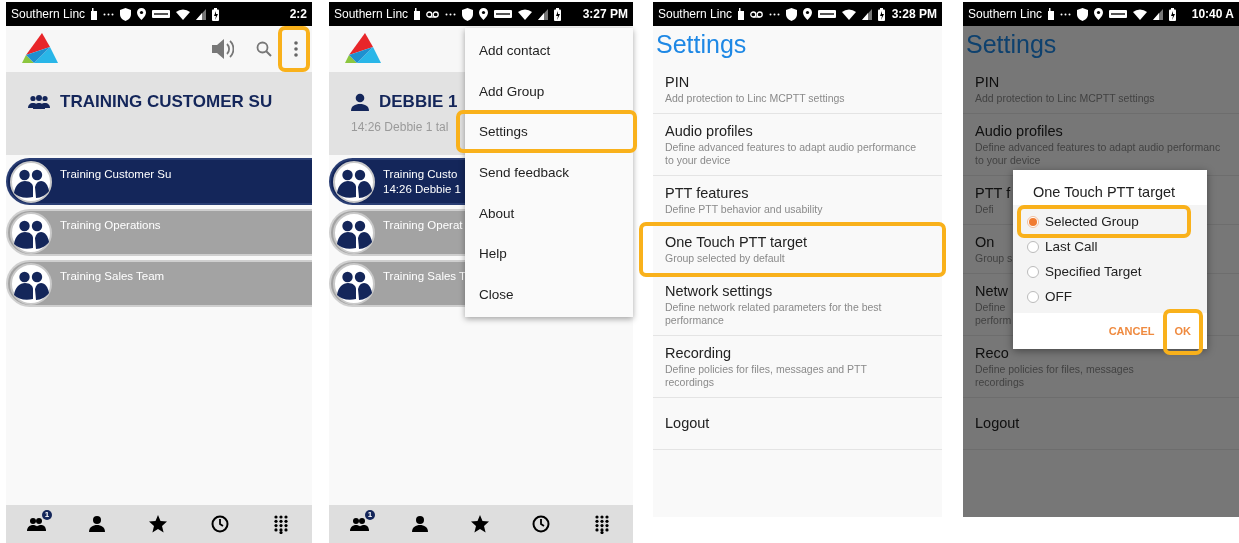 Image resolution: width=1239 pixels, height=543 pixels. Describe the element at coordinates (549, 132) in the screenshot. I see `menu-item: Settings` at that location.